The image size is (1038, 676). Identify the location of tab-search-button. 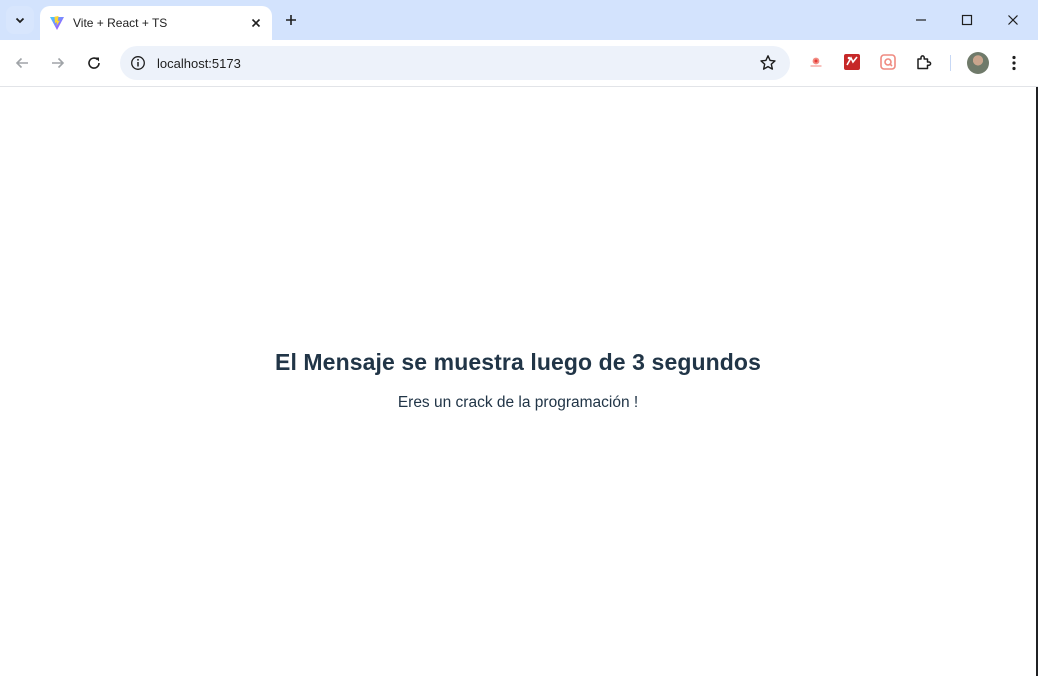
(20, 20).